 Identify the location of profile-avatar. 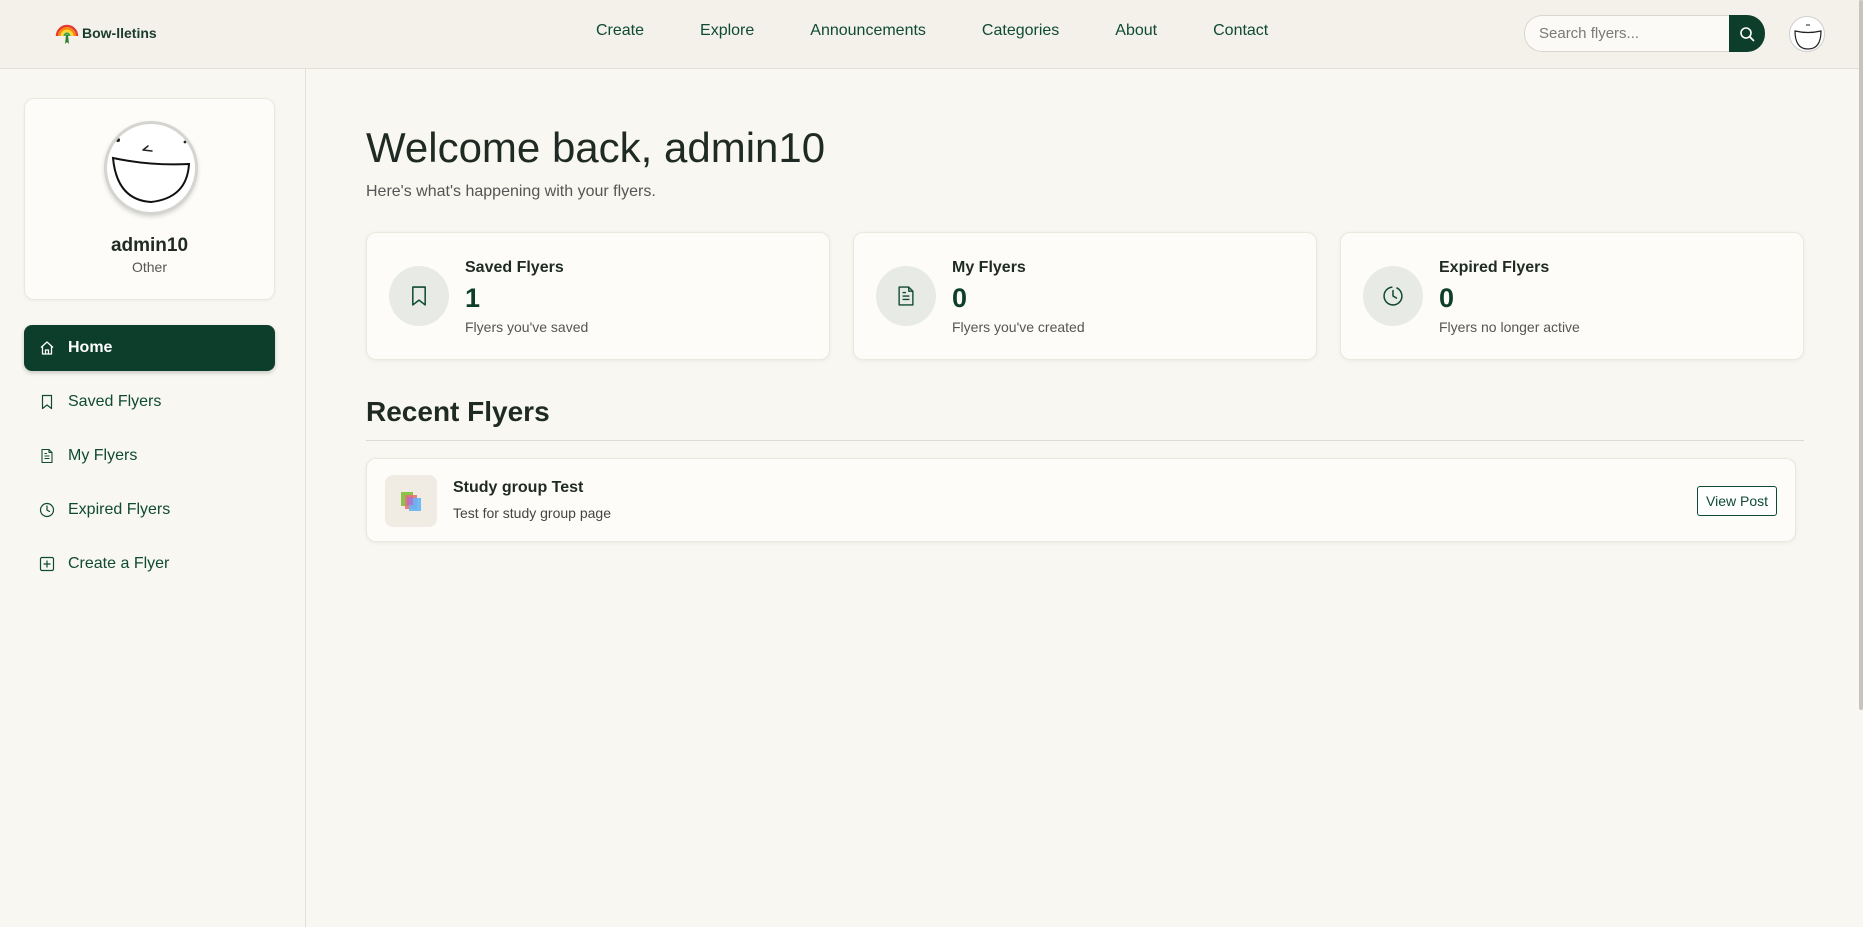
(151, 168).